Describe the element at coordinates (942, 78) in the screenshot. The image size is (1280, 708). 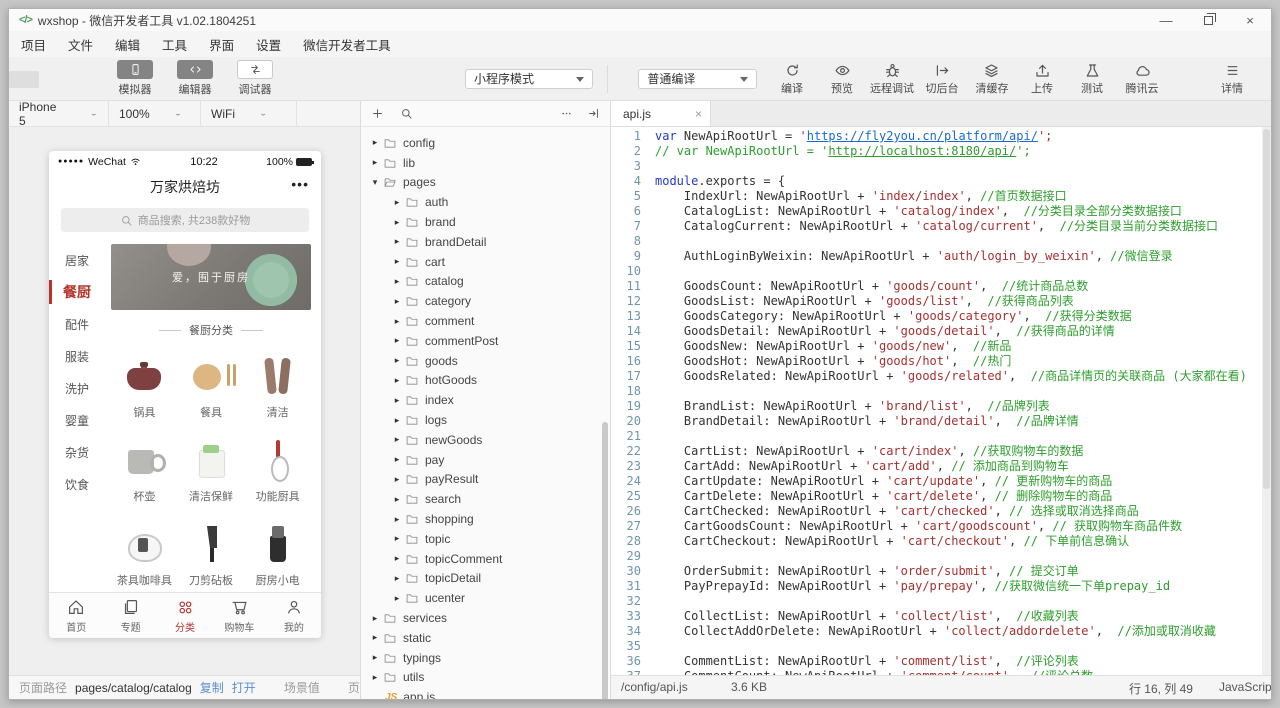
I see `action-tobg-button: 切后台` at that location.